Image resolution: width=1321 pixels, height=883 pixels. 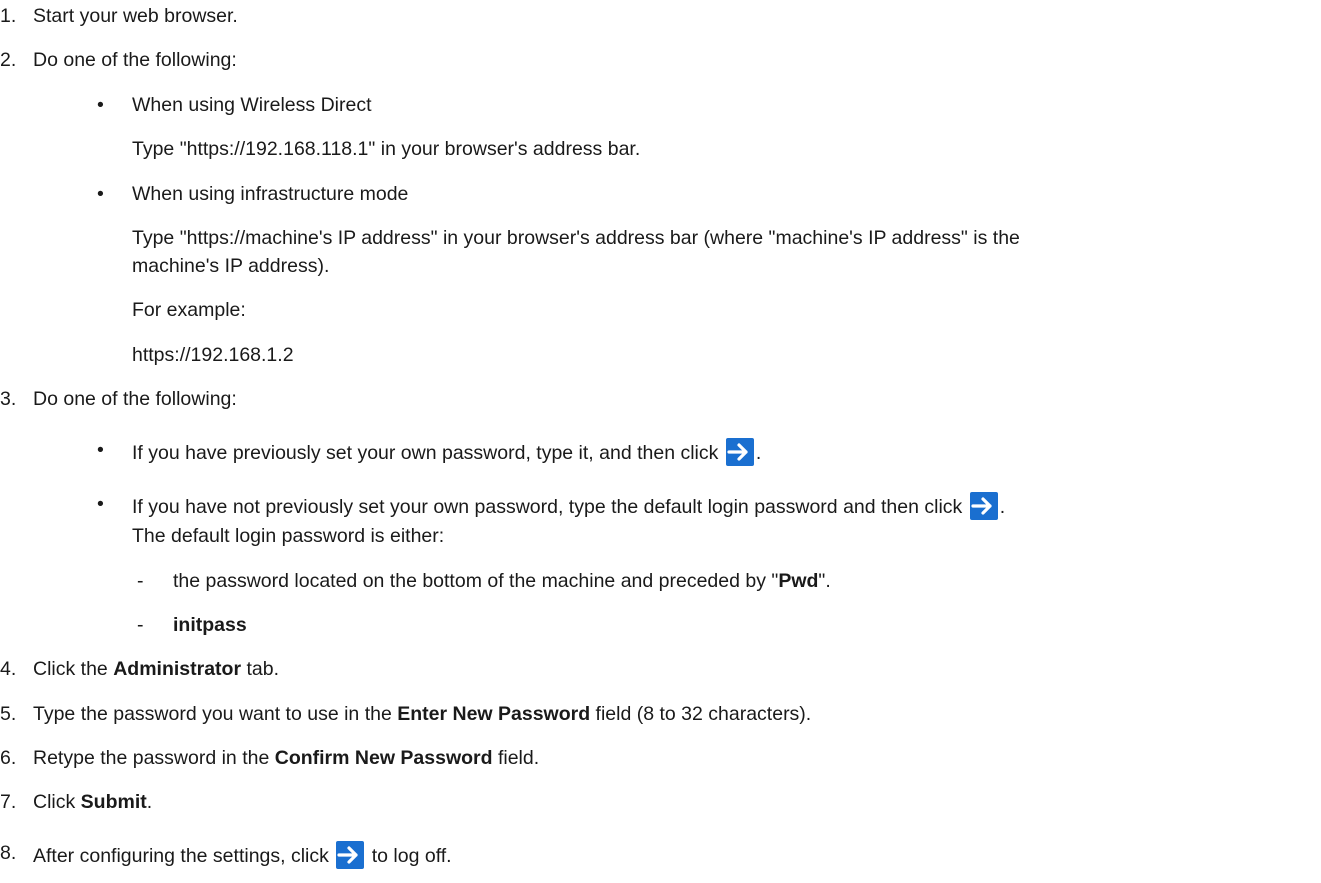 I want to click on step-text: Start your web browser., so click(x=135, y=16).